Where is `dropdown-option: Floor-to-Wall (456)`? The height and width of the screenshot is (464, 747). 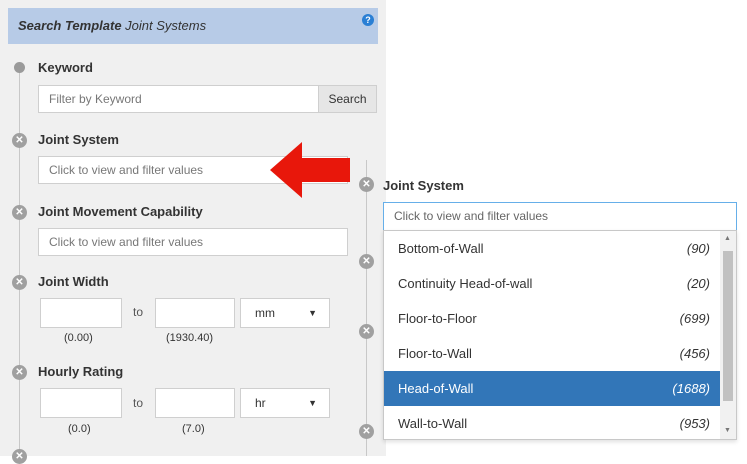 dropdown-option: Floor-to-Wall (456) is located at coordinates (552, 353).